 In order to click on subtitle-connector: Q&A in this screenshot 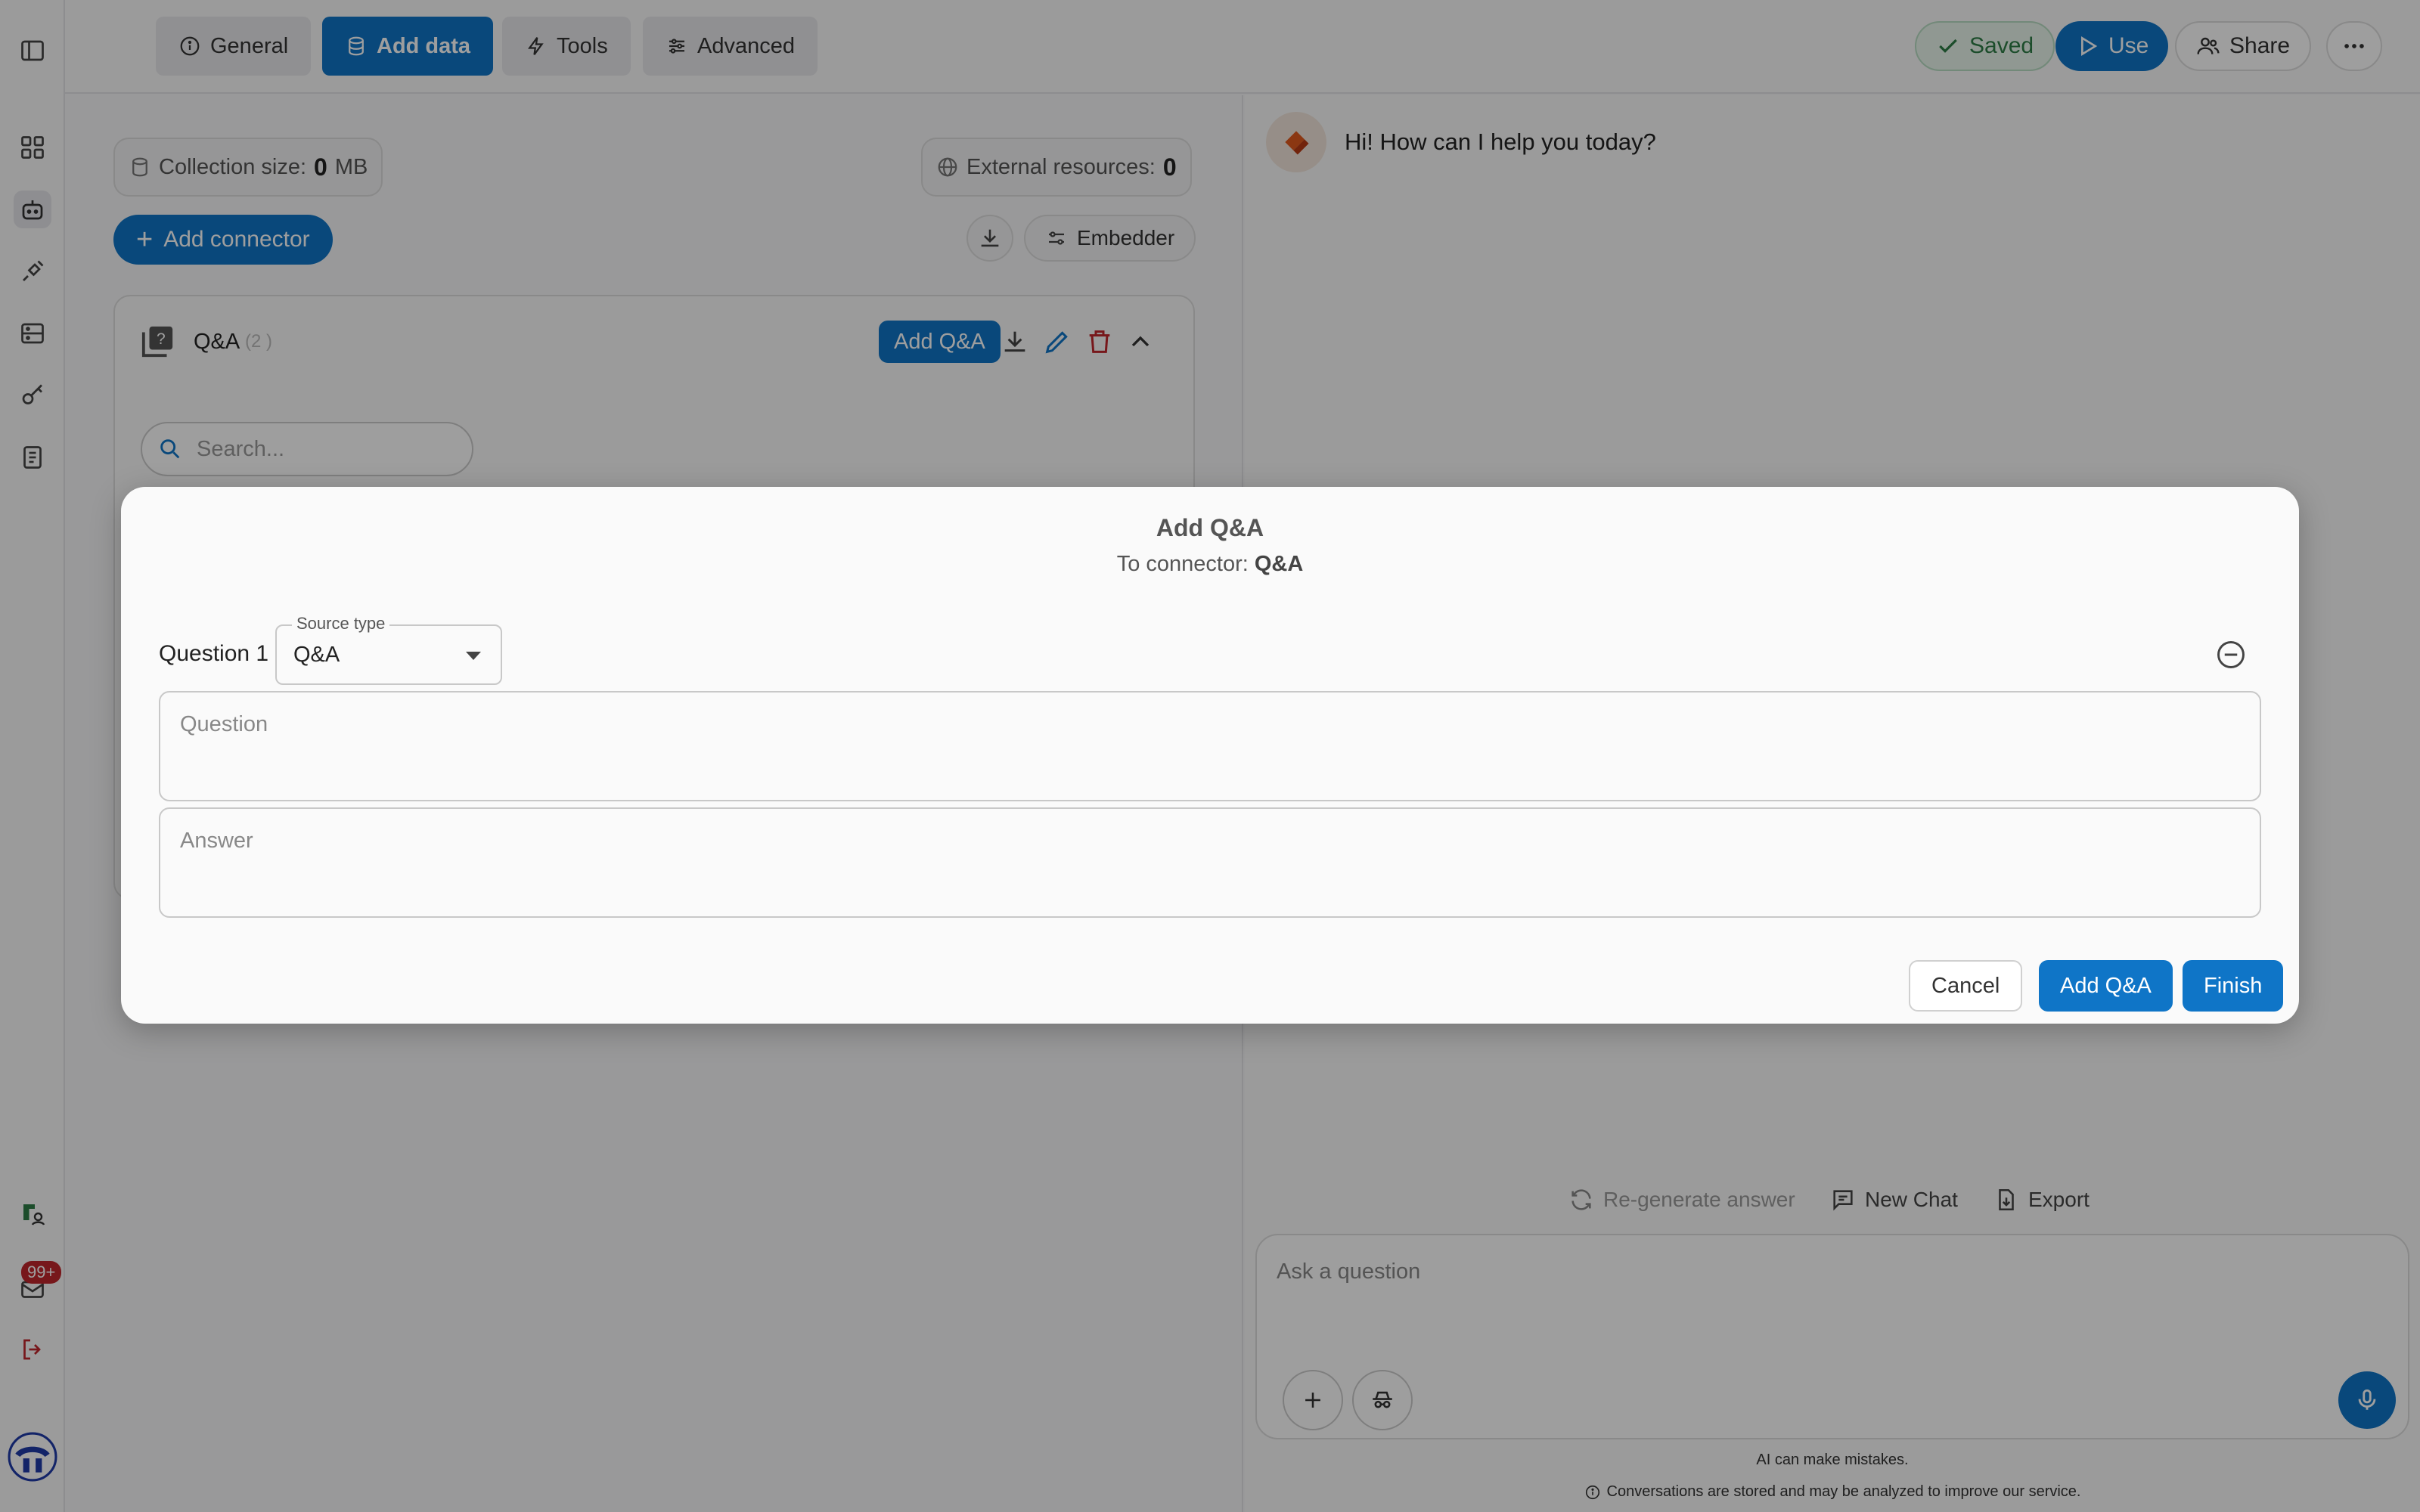, I will do `click(1279, 564)`.